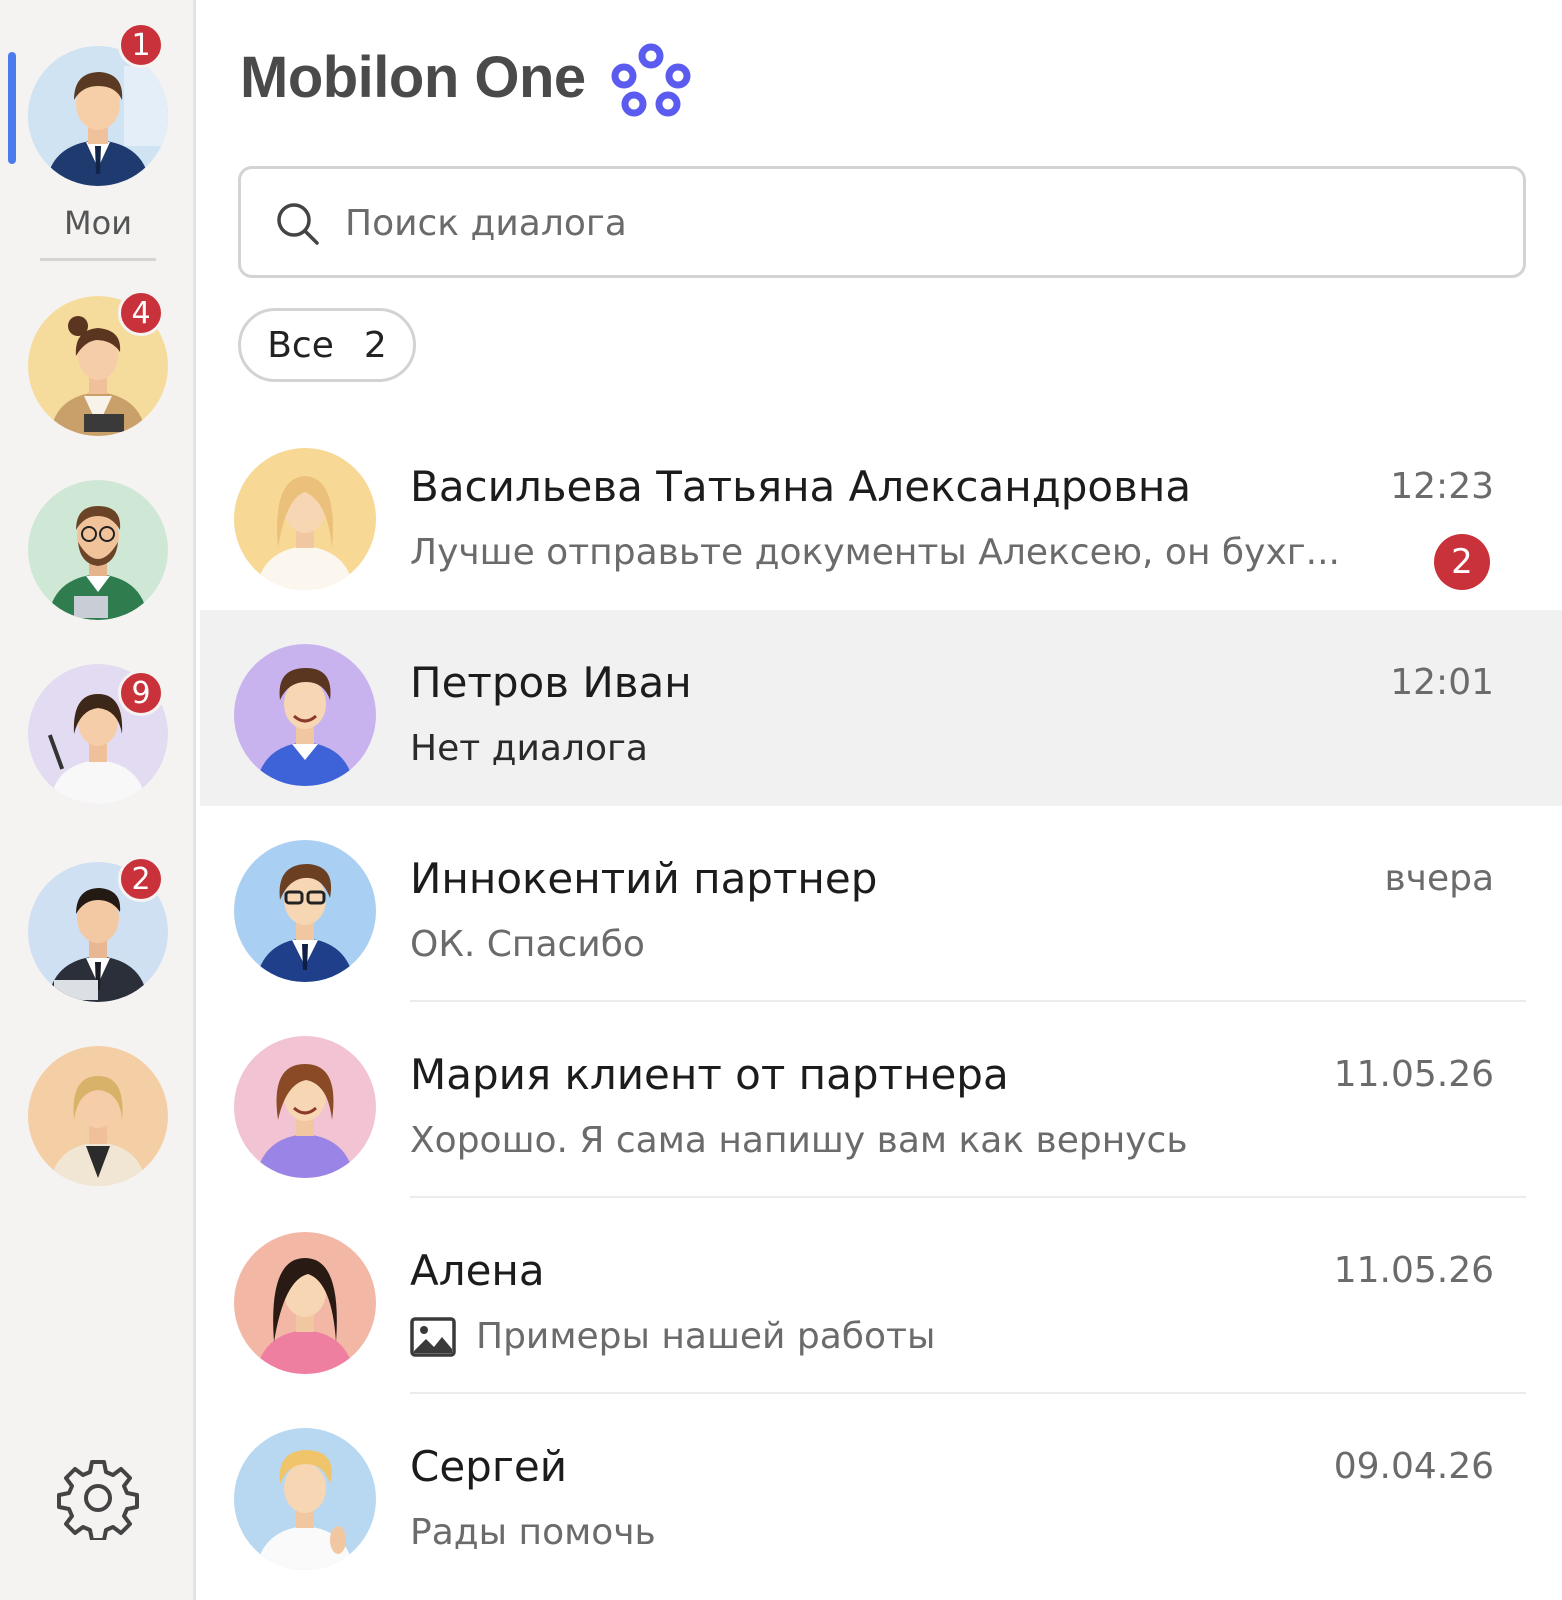  I want to click on app-title: Mobilon One, so click(413, 77).